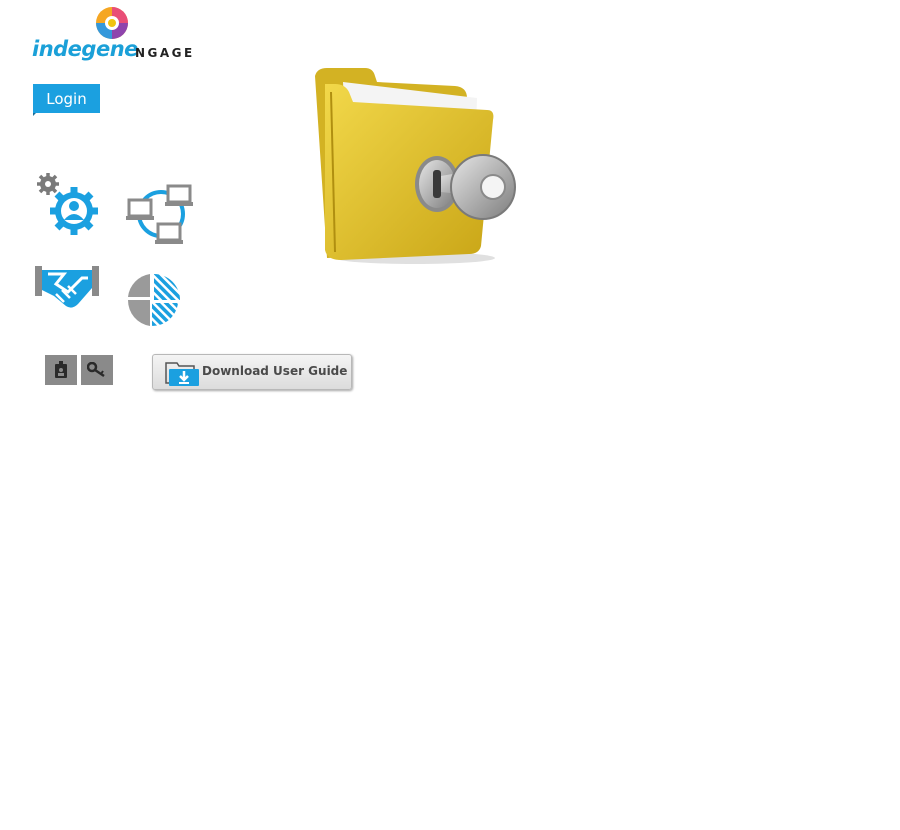 Image resolution: width=900 pixels, height=830 pixels. Describe the element at coordinates (85, 49) in the screenshot. I see `logo-brand-text: indegene` at that location.